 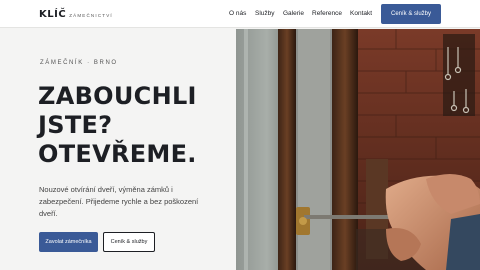 I want to click on headline-line-2: JSTE?, so click(x=75, y=125).